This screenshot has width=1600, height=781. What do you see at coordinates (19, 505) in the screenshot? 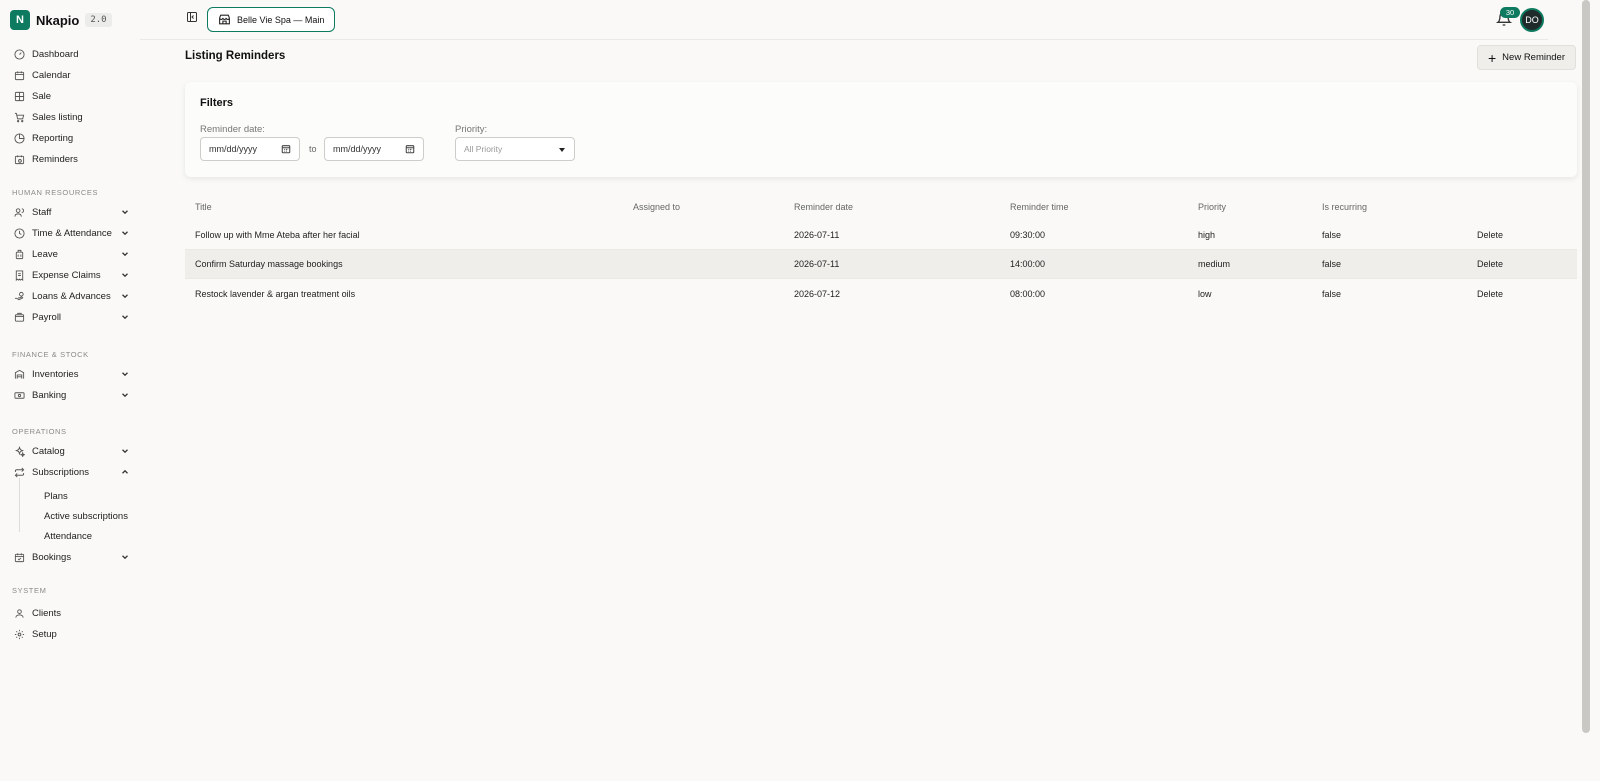
I see `submenu-guide-line` at bounding box center [19, 505].